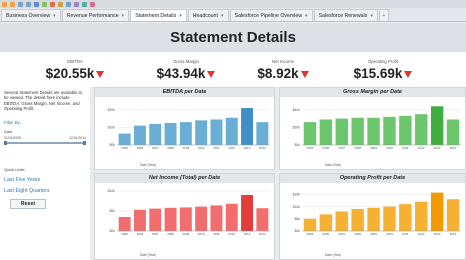 The image size is (466, 260). Describe the element at coordinates (20, 4) in the screenshot. I see `undo-icon` at that location.